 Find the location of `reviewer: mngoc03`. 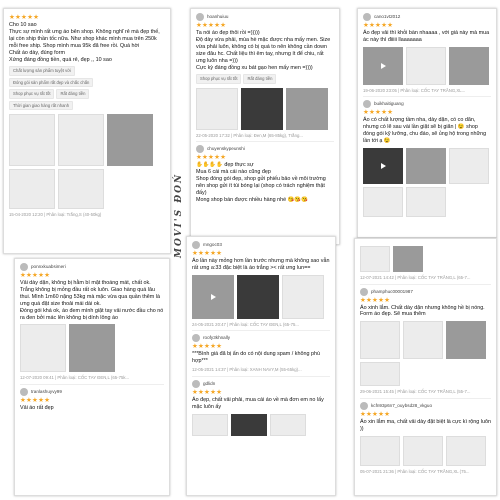

reviewer: mngoc03 is located at coordinates (261, 245).